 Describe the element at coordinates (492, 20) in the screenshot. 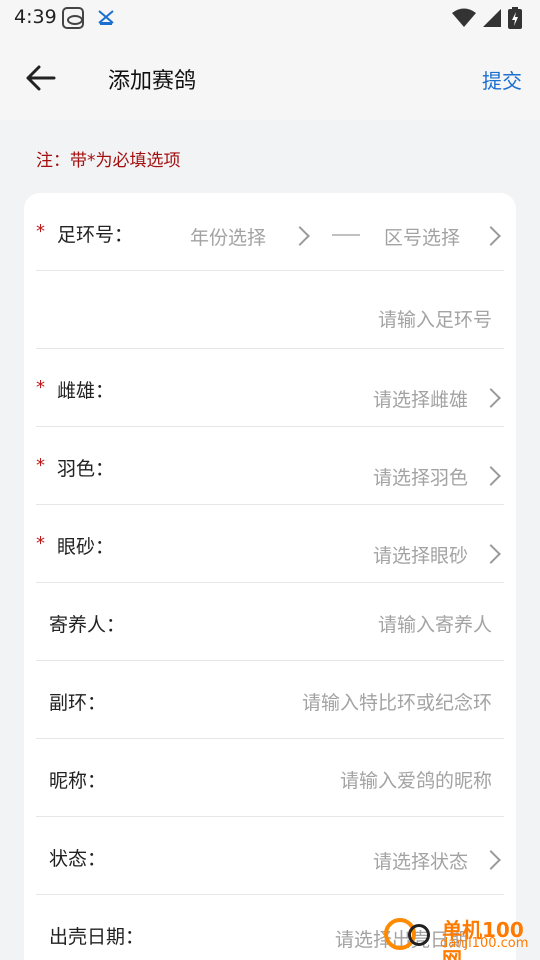

I see `signal-icon` at that location.